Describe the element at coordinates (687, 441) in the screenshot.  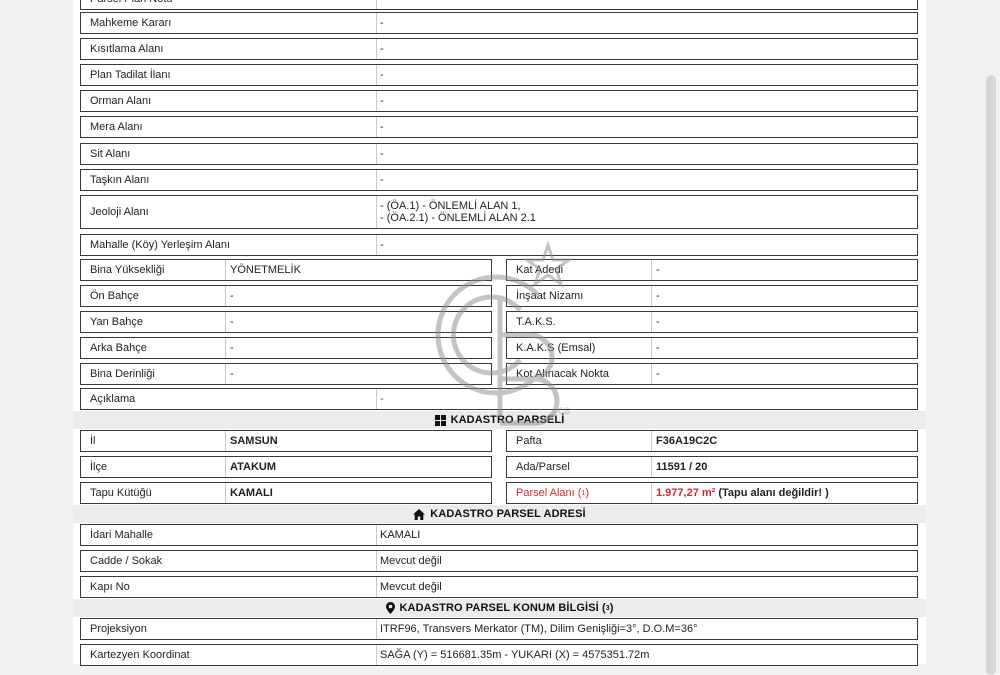
I see `cell-value: F36A19C2C` at that location.